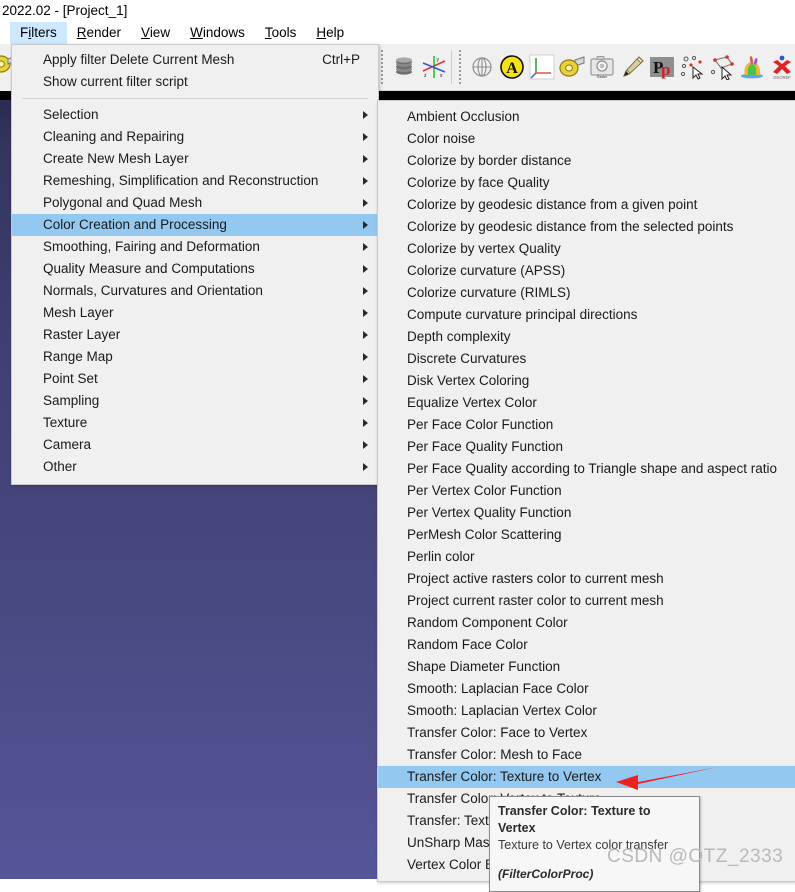 This screenshot has height=892, width=795. Describe the element at coordinates (586, 755) in the screenshot. I see `submenu-item-transfer-color-mesh-to-face: Transfer Color: Mesh to Face` at that location.